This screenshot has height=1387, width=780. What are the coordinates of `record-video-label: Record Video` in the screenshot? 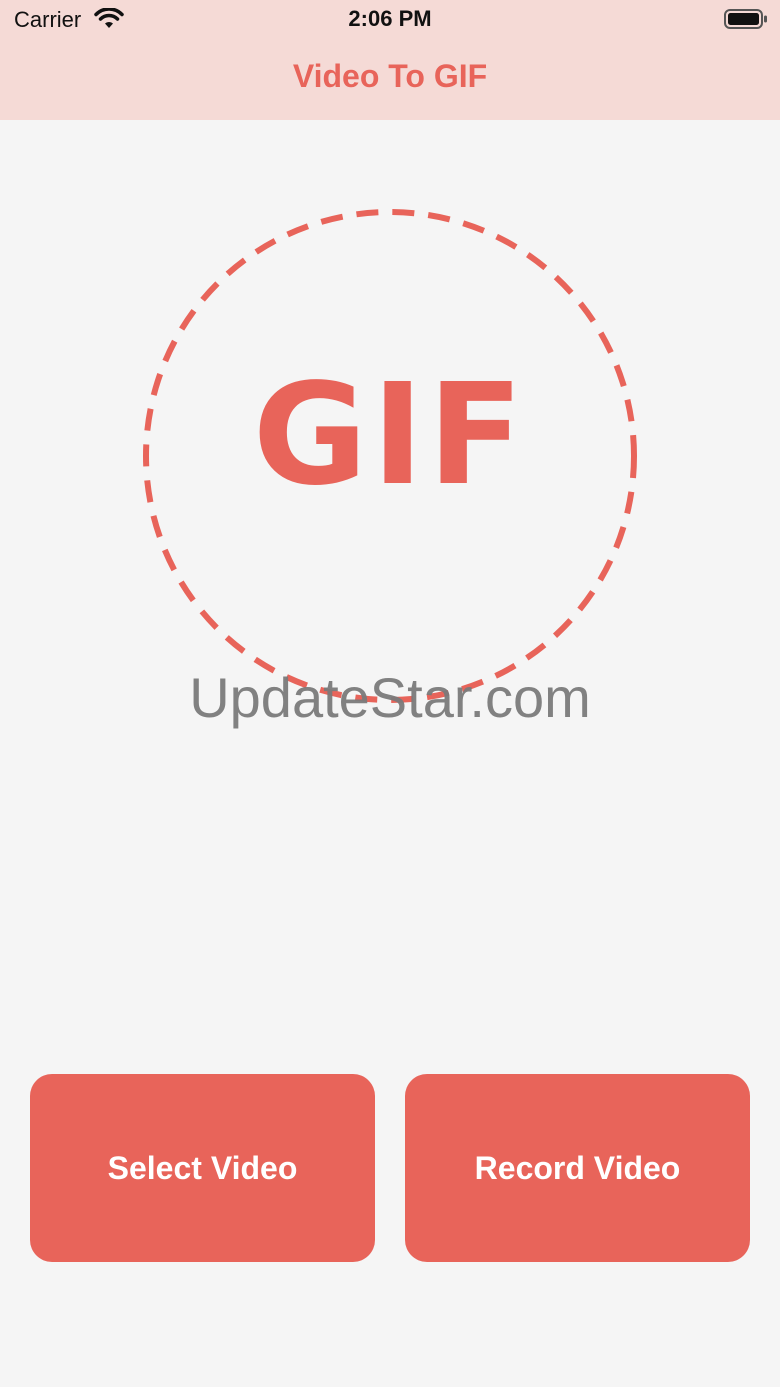 It's located at (577, 1167).